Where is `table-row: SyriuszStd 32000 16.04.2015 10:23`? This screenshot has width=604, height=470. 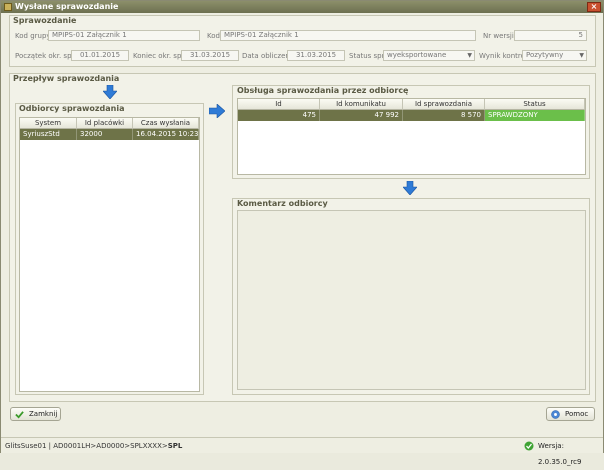 table-row: SyriuszStd 32000 16.04.2015 10:23 is located at coordinates (109, 134).